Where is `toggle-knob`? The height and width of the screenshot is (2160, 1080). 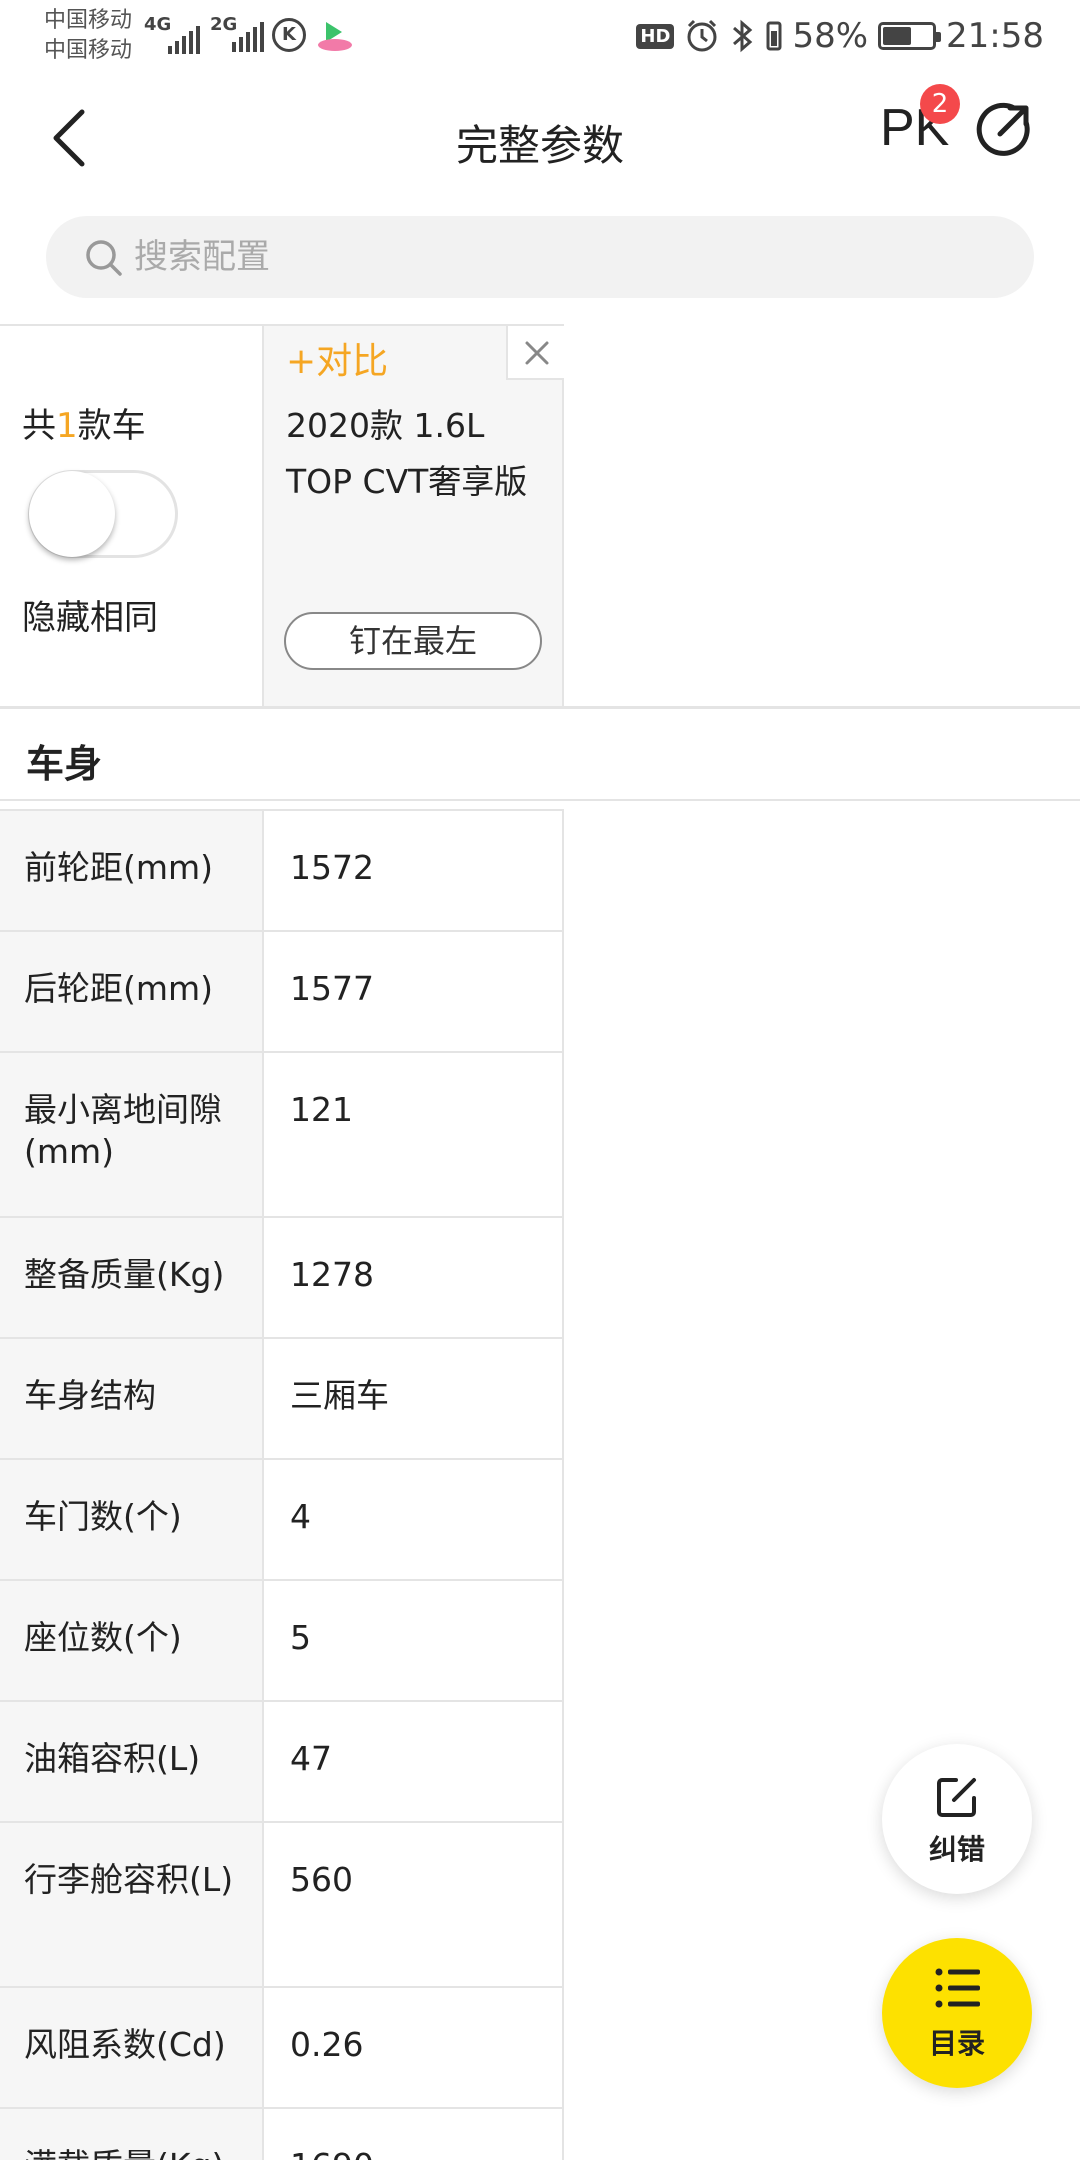 toggle-knob is located at coordinates (72, 514).